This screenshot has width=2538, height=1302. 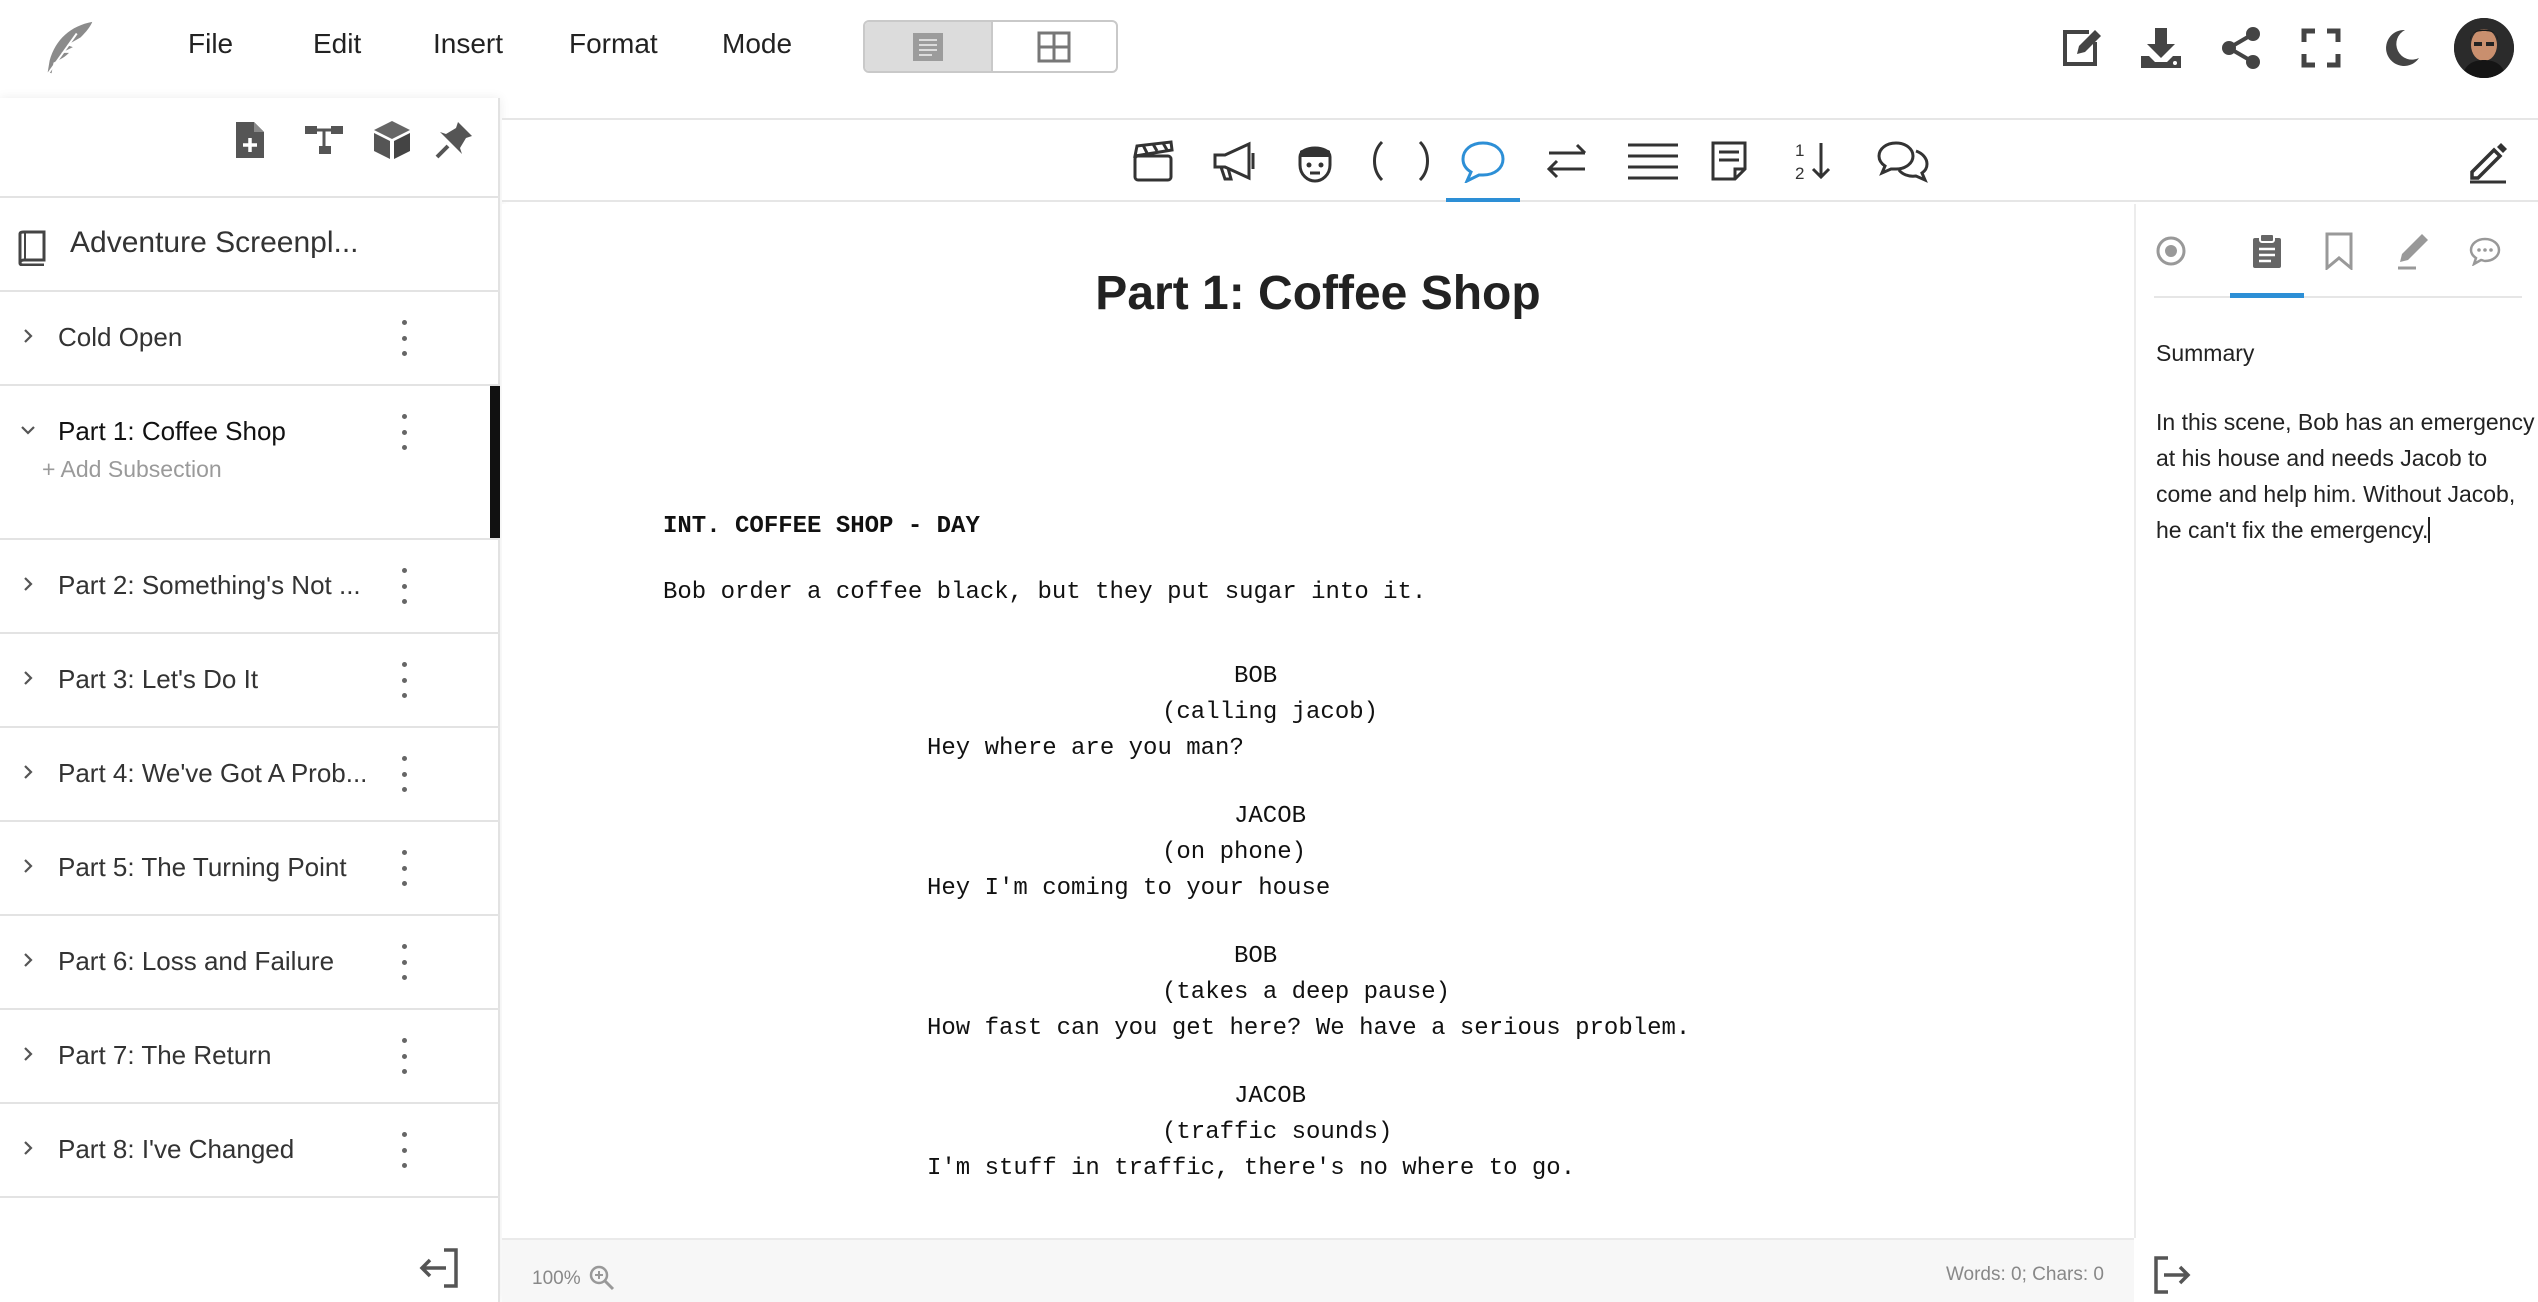 What do you see at coordinates (2241, 48) in the screenshot?
I see `share-button` at bounding box center [2241, 48].